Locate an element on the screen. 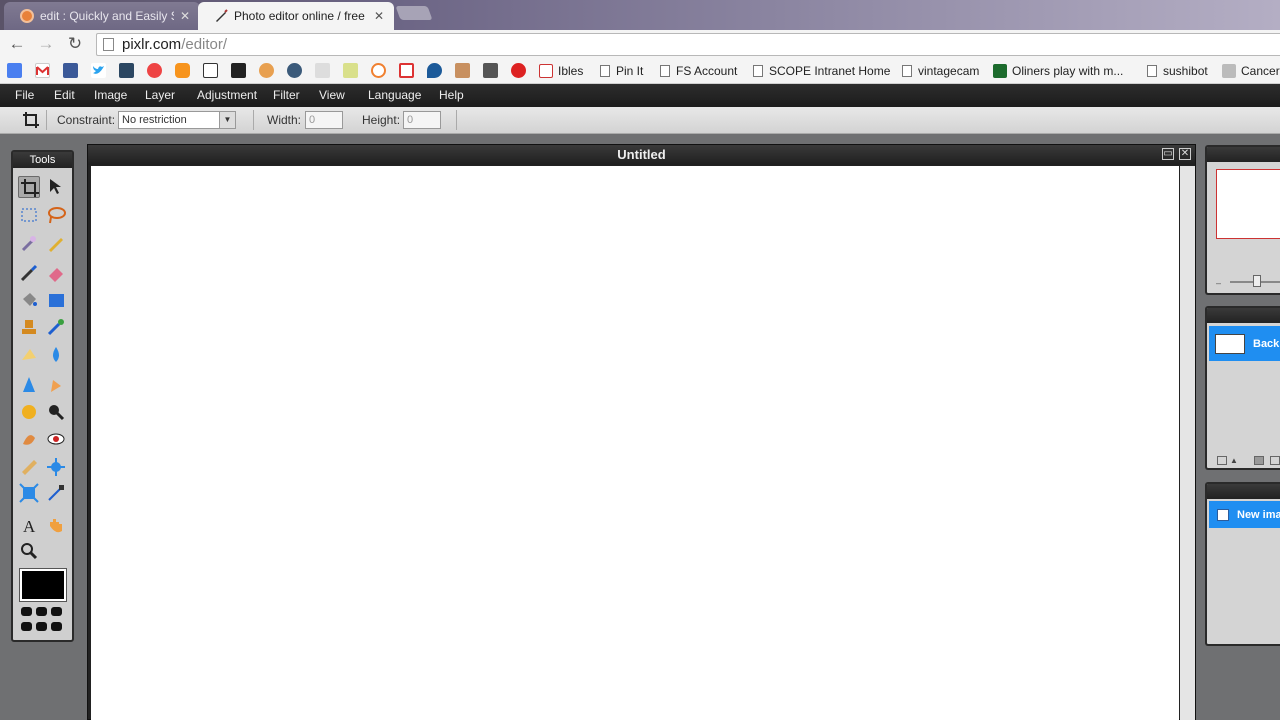  blogger-bookmark-icon is located at coordinates (182, 70).